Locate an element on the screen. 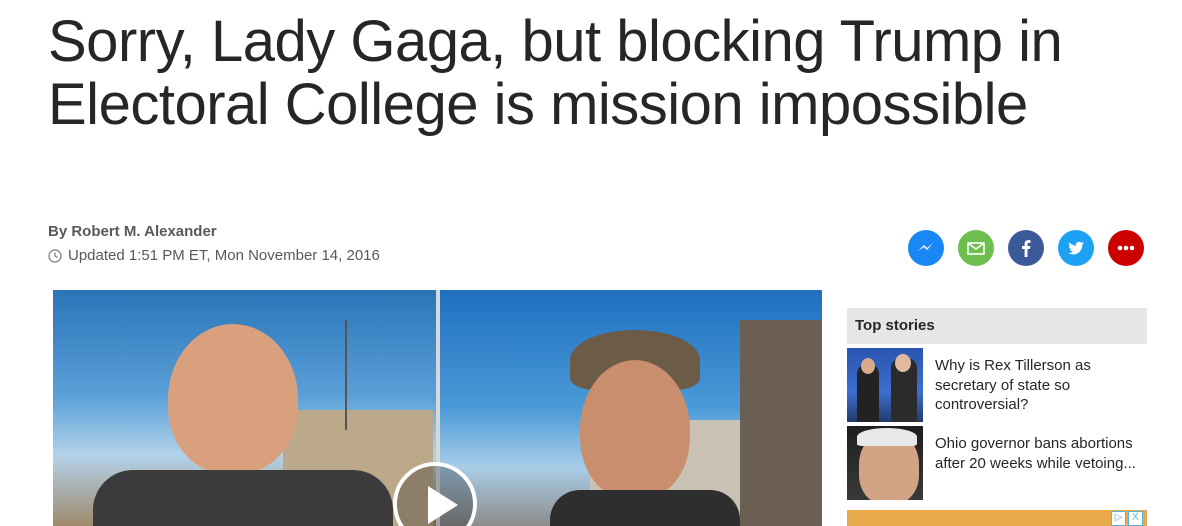 This screenshot has width=1182, height=526. messenger-icon is located at coordinates (925, 247).